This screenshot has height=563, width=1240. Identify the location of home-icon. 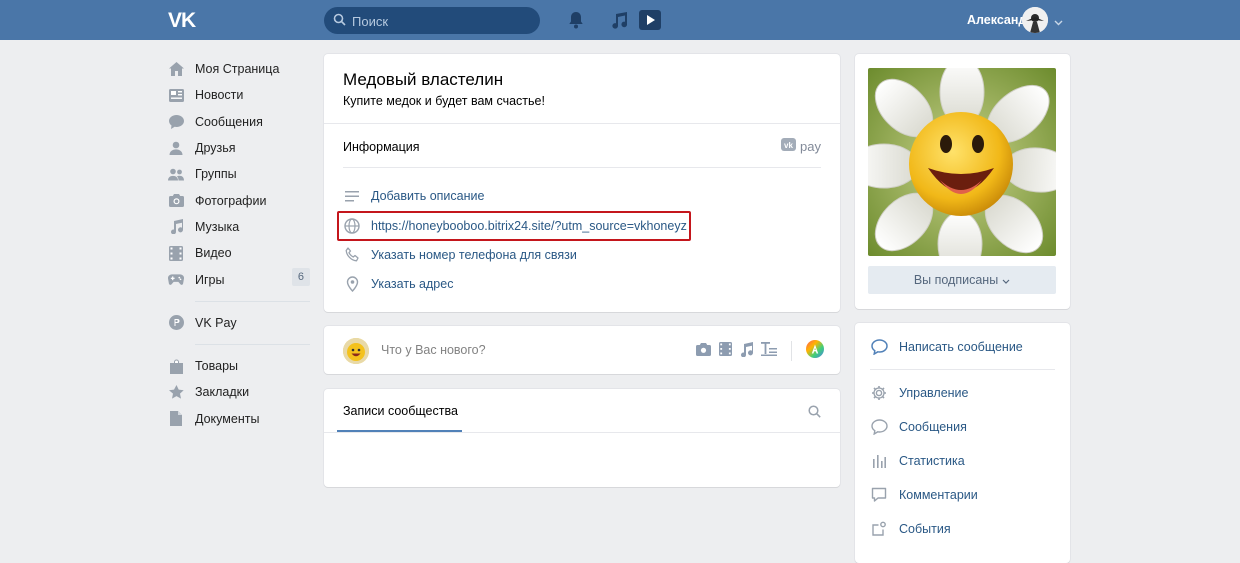
(176, 69).